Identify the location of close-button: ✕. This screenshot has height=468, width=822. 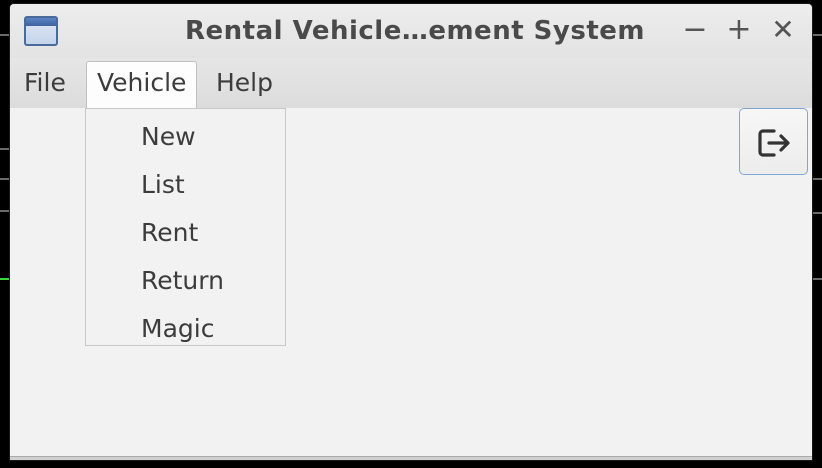
(783, 30).